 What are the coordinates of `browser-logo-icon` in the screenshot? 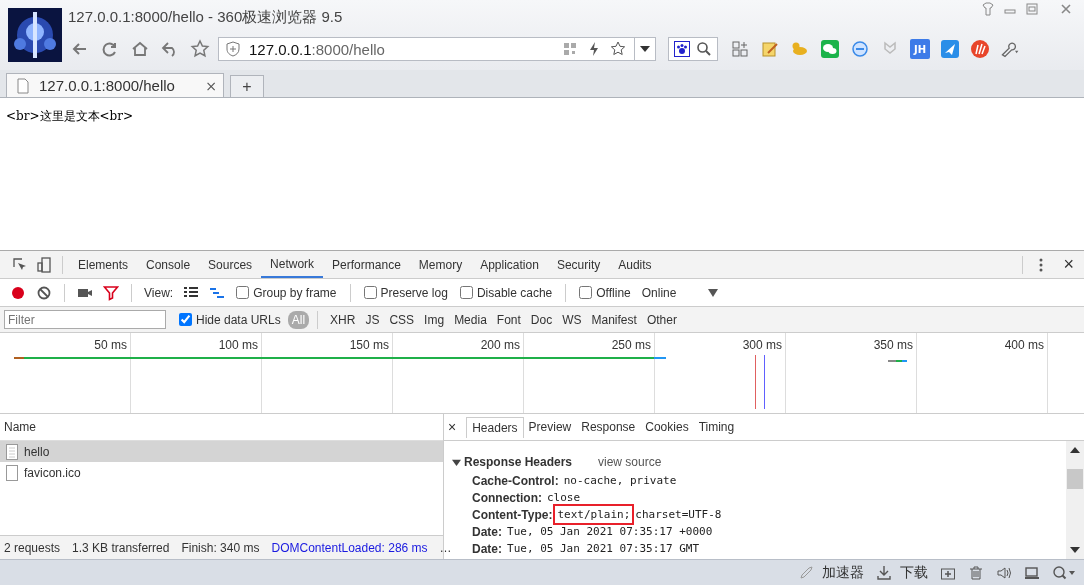 It's located at (35, 35).